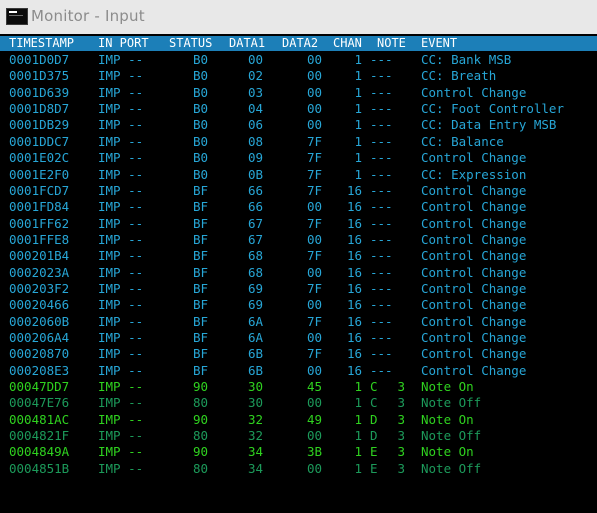 This screenshot has width=597, height=513. I want to click on event-row: 0004849A IMP -- 90 34 3B 1 E 3 Note On, so click(298, 452).